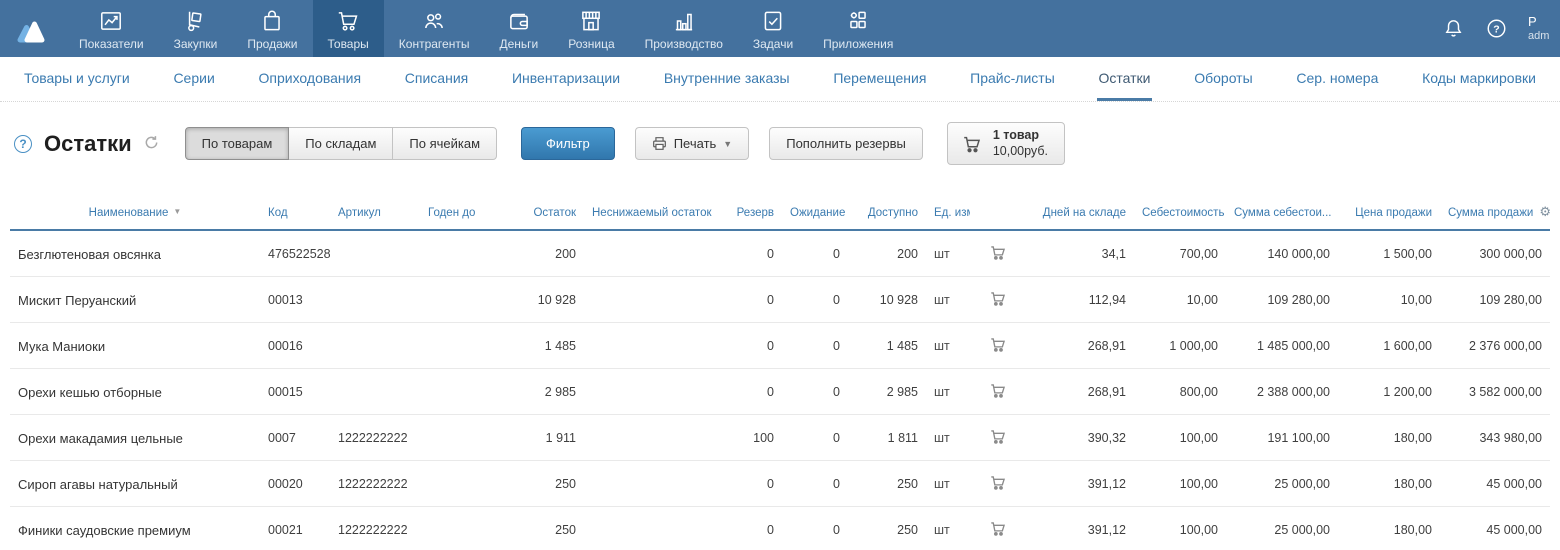 This screenshot has height=550, width=1560. Describe the element at coordinates (111, 43) in the screenshot. I see `nav-item-label: Показатели` at that location.